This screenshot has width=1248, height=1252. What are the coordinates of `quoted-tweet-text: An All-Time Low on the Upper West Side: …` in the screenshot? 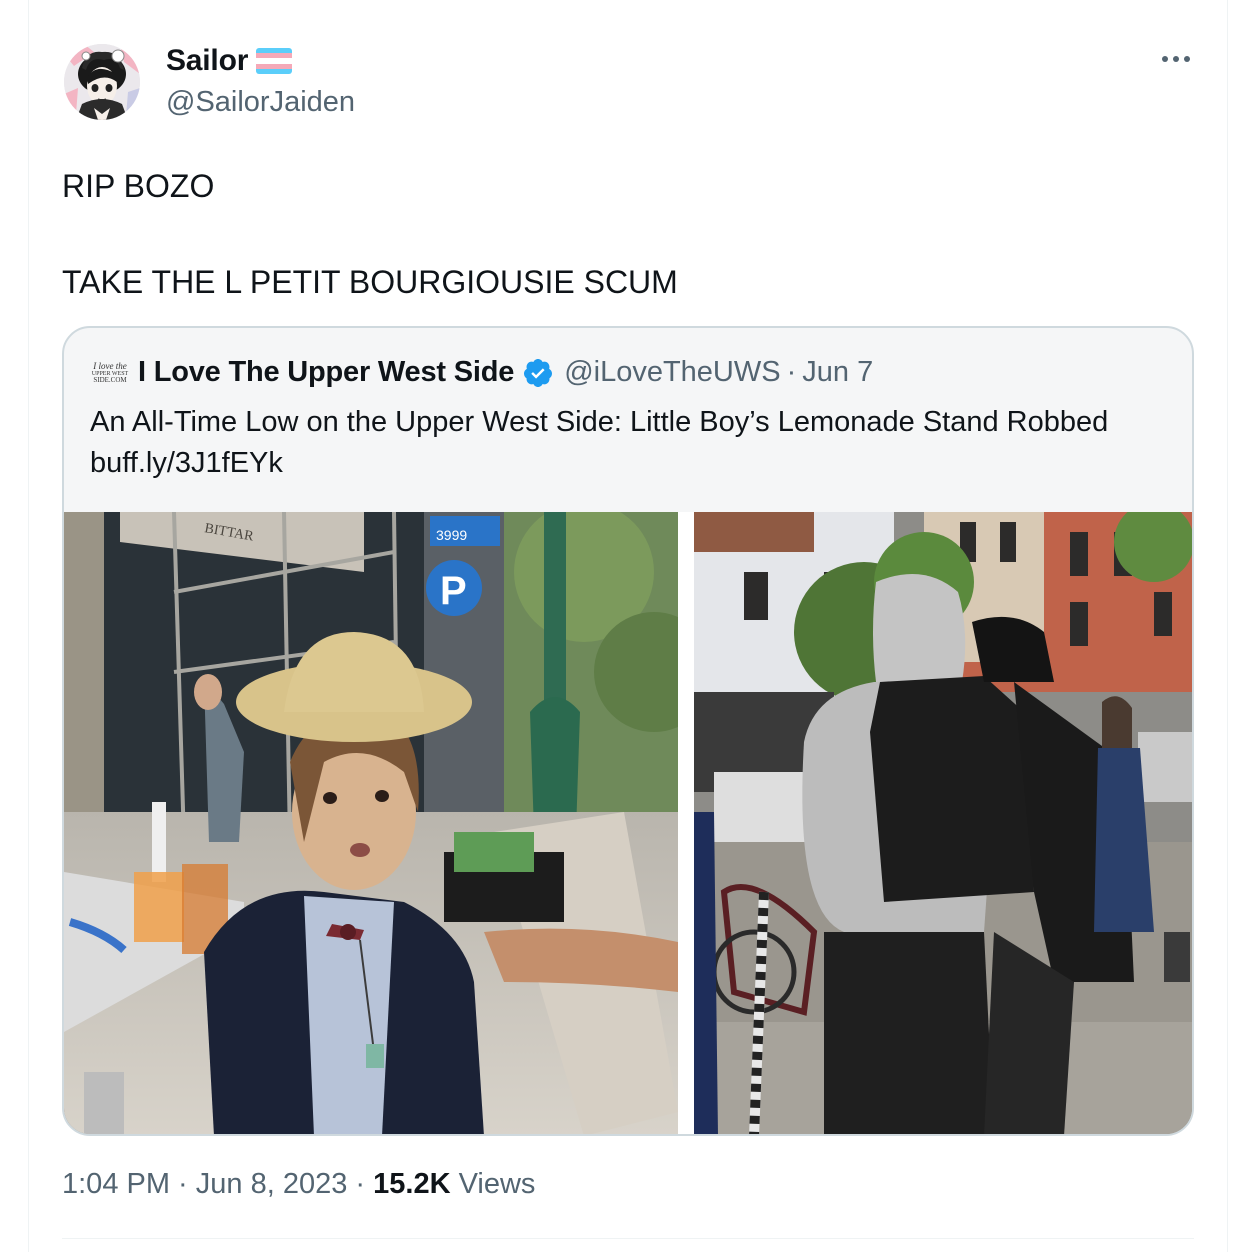 It's located at (635, 443).